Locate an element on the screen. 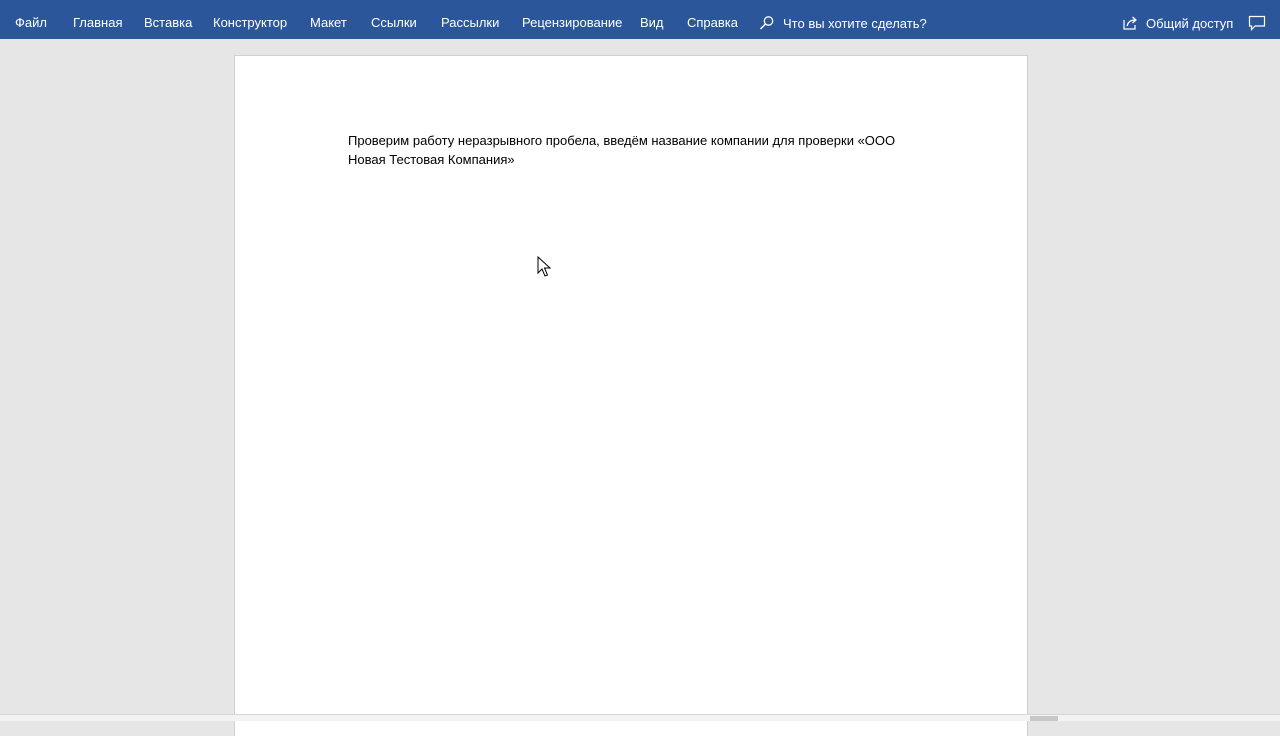 The width and height of the screenshot is (1280, 736). tab-insert: Вставка is located at coordinates (168, 19).